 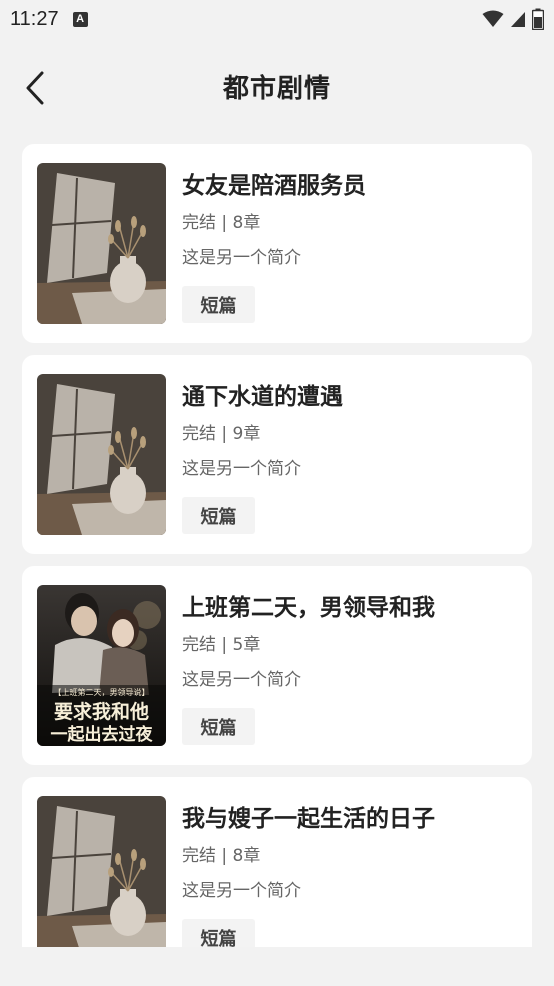 What do you see at coordinates (518, 19) in the screenshot?
I see `cellular-signal-icon` at bounding box center [518, 19].